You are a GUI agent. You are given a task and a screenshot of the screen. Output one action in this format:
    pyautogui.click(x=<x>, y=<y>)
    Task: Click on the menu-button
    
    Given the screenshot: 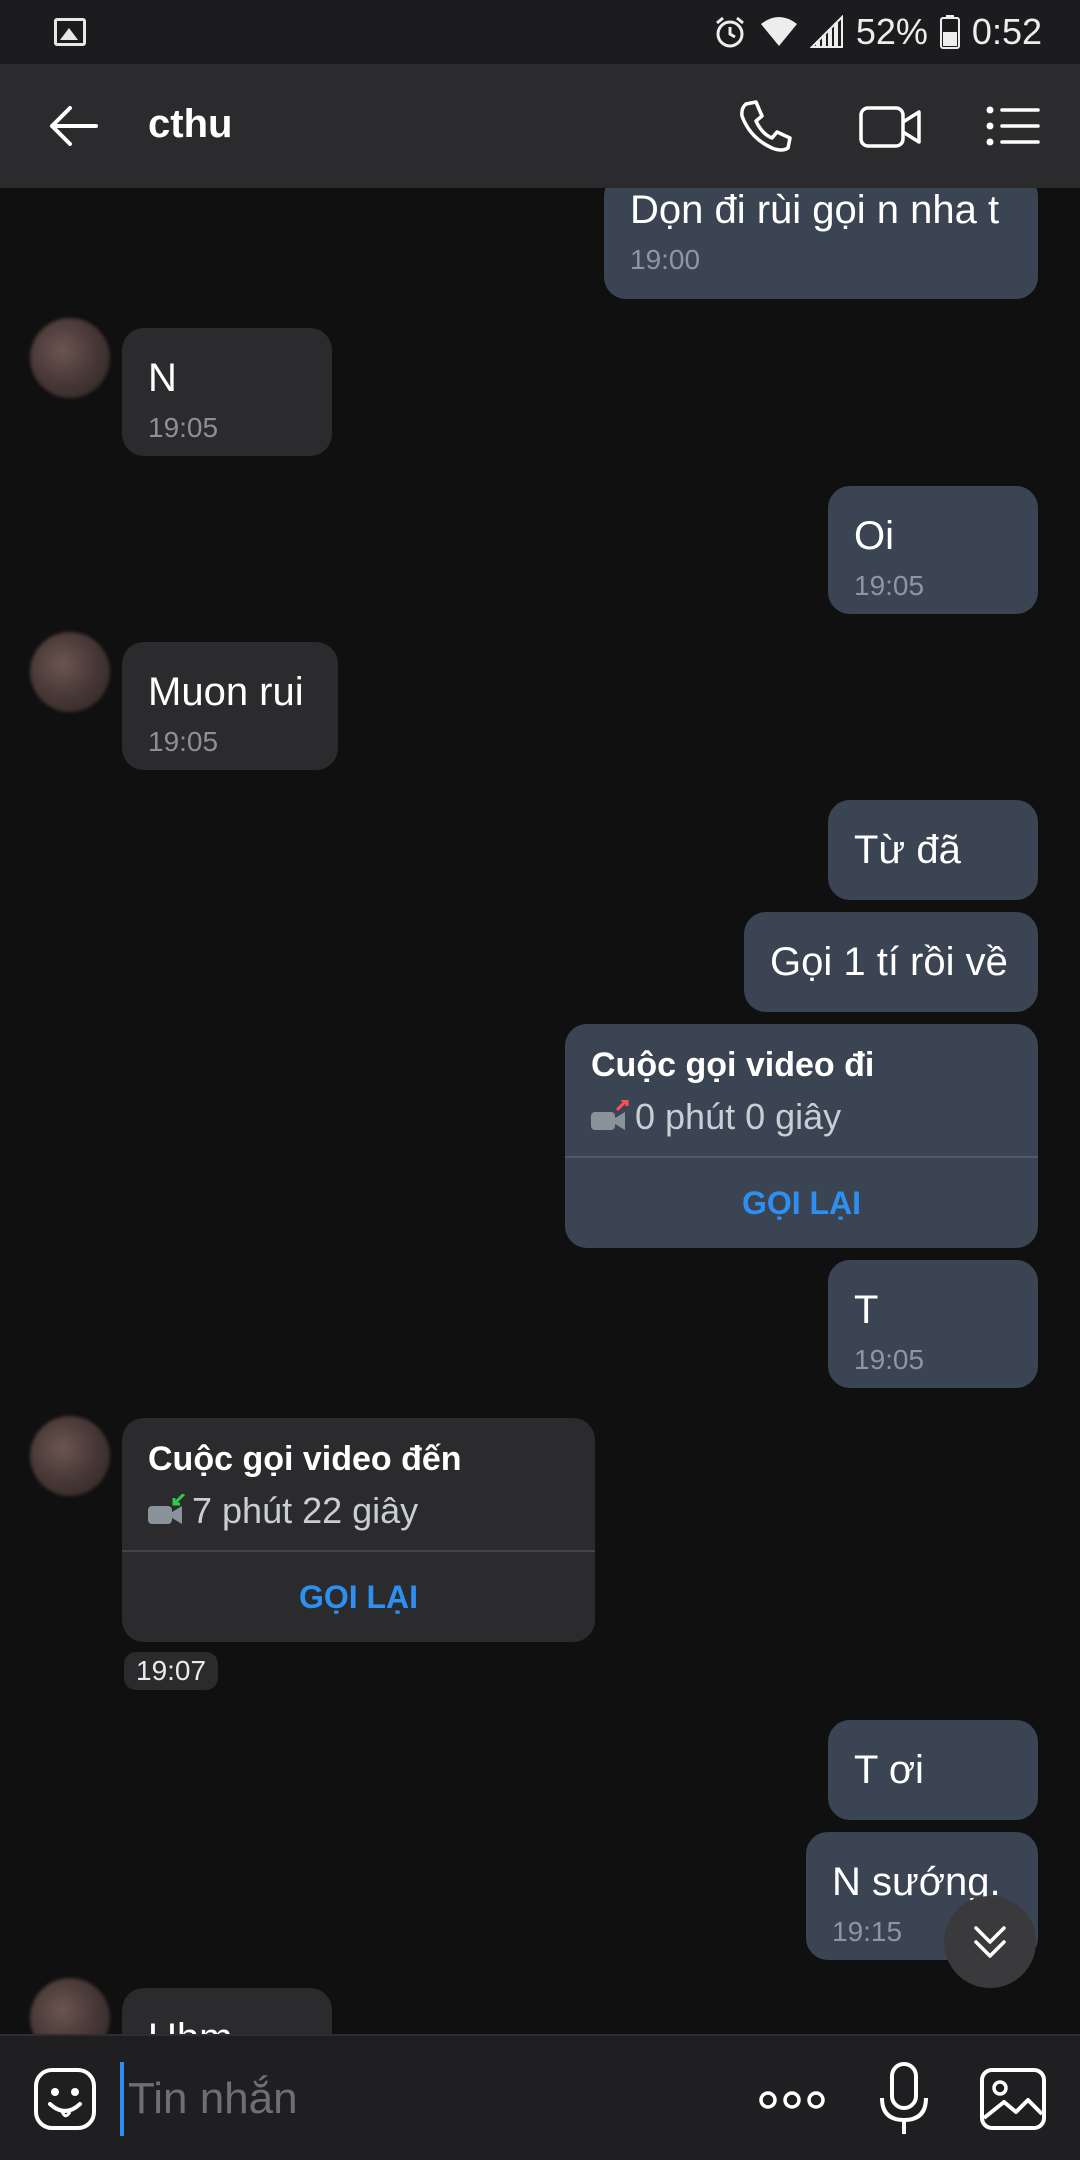 What is the action you would take?
    pyautogui.click(x=1015, y=126)
    